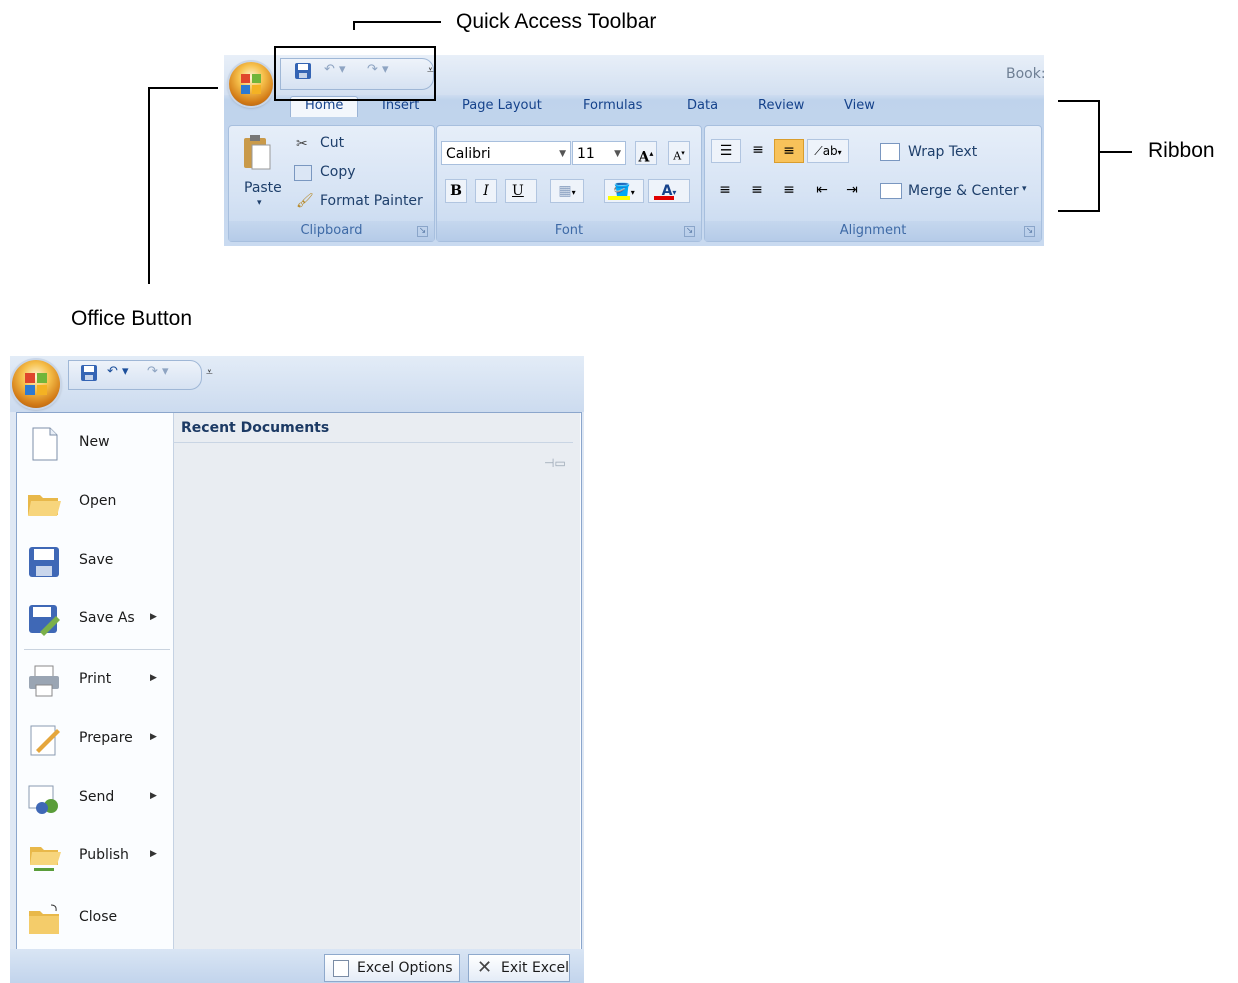 The height and width of the screenshot is (983, 1238). Describe the element at coordinates (859, 105) in the screenshot. I see `tab-view: View` at that location.